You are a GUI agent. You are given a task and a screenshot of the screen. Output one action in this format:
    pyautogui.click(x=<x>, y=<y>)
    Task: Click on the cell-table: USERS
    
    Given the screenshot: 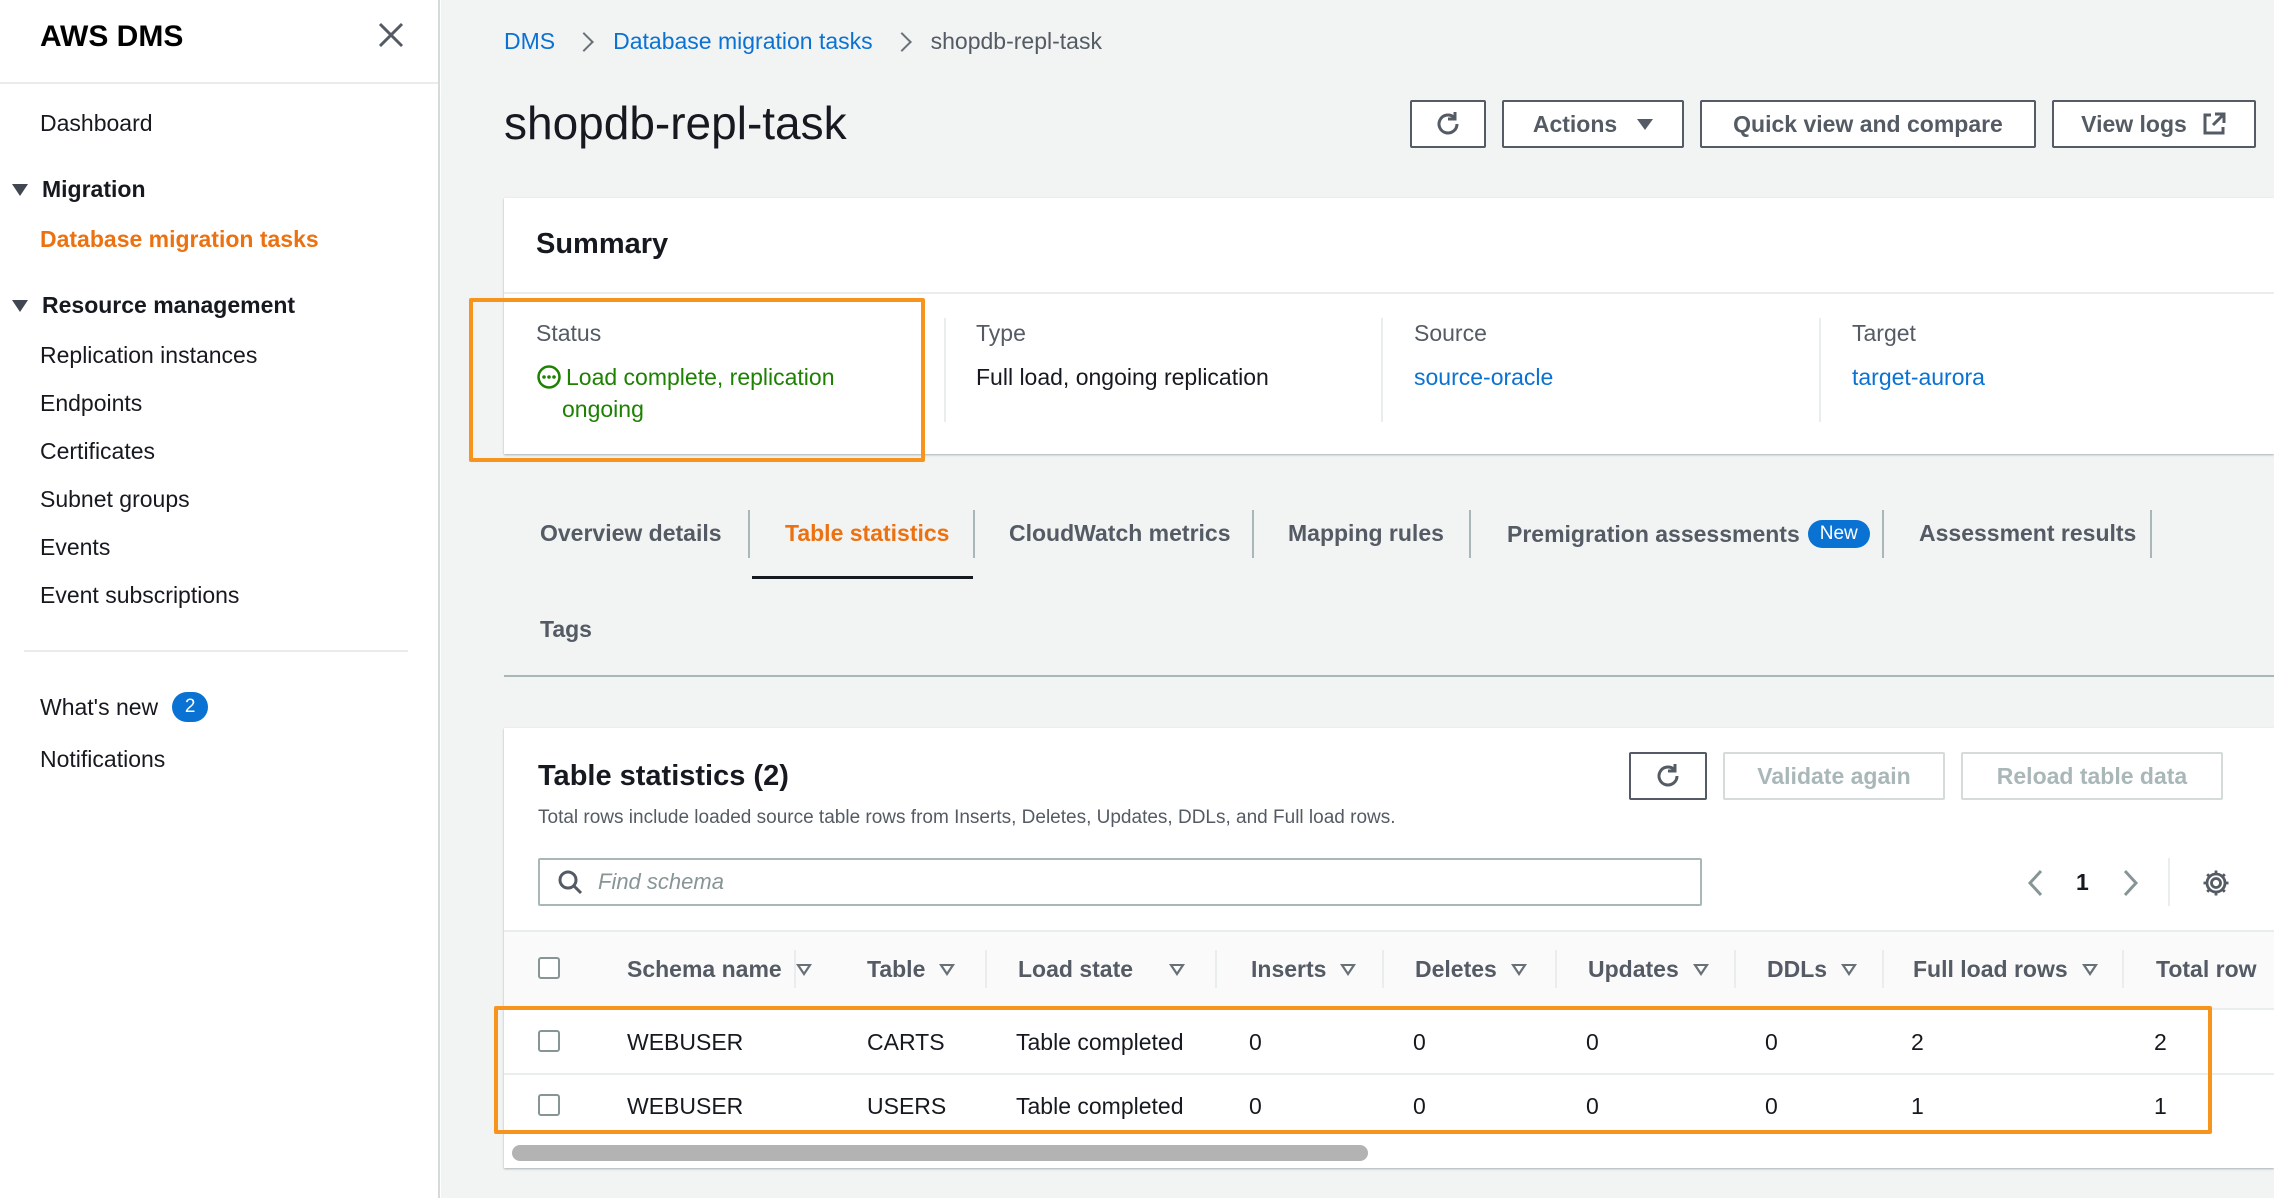 What is the action you would take?
    pyautogui.click(x=907, y=1106)
    